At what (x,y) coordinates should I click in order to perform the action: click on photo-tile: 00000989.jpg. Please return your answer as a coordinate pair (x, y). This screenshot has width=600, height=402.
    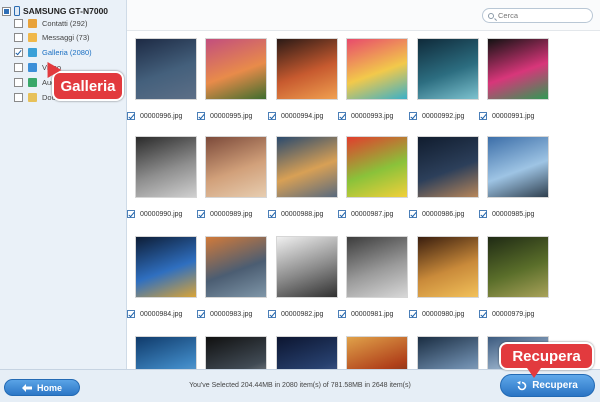
    Looking at the image, I should click on (232, 177).